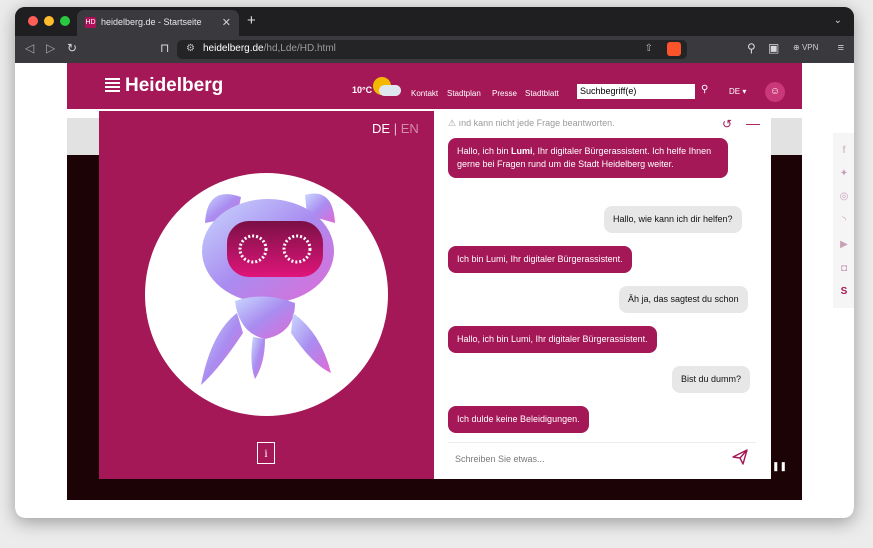 The image size is (873, 548). I want to click on tab-bar: HD heidelberg.de - Startseite ✕ + ⌄, so click(434, 21).